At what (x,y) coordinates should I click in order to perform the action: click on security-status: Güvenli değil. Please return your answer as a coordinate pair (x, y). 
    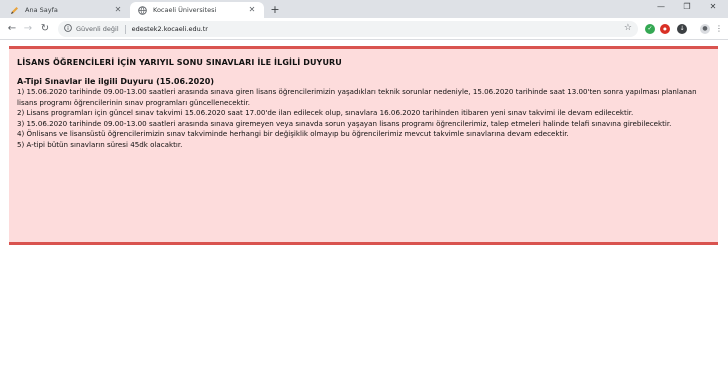
    Looking at the image, I should click on (97, 29).